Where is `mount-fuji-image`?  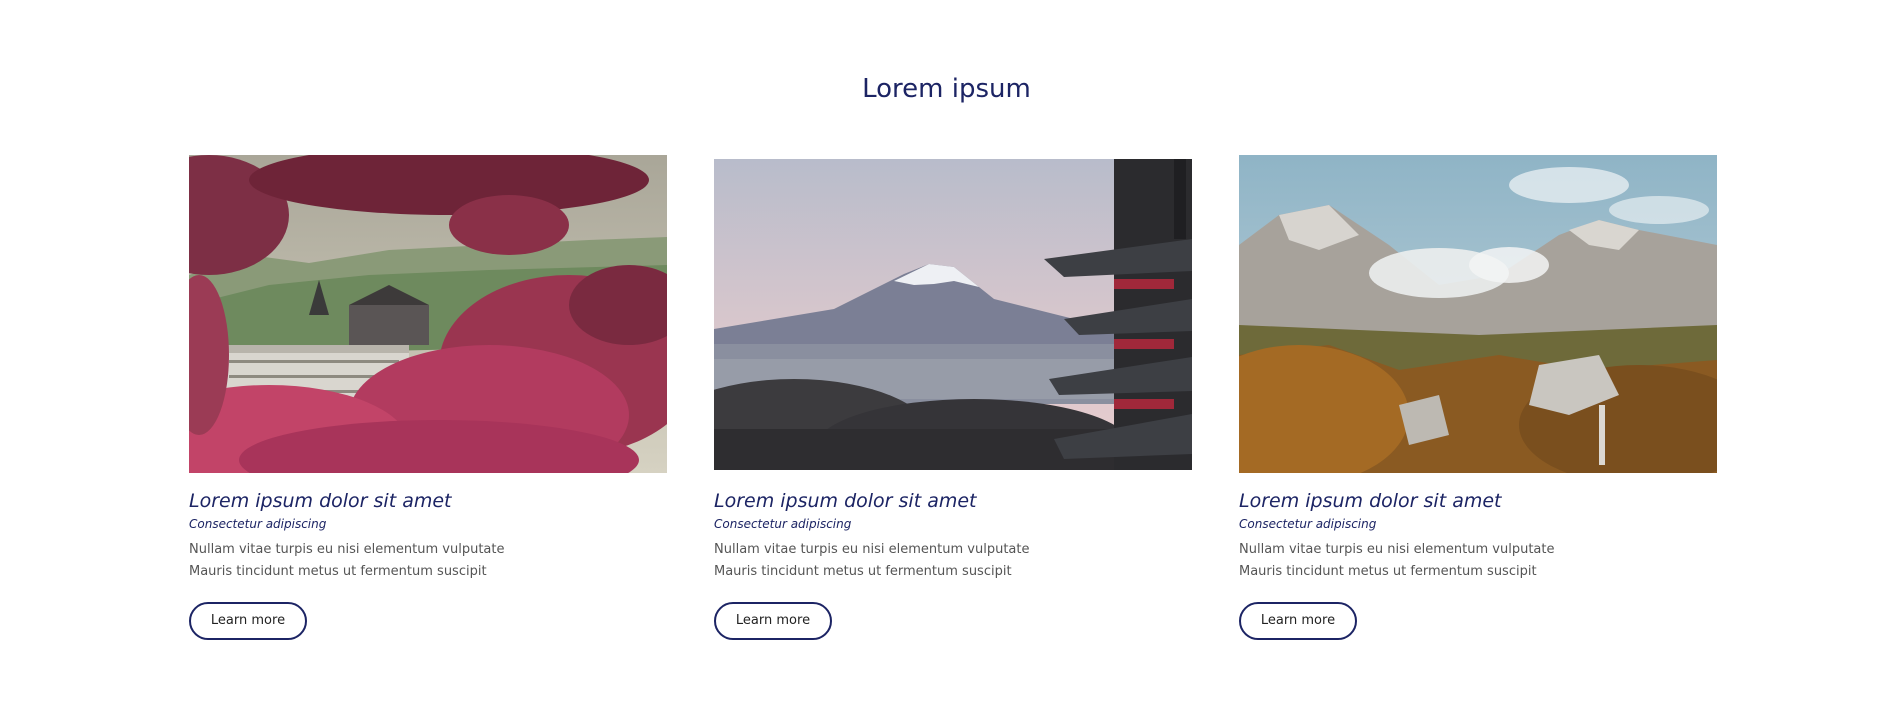
mount-fuji-image is located at coordinates (953, 314).